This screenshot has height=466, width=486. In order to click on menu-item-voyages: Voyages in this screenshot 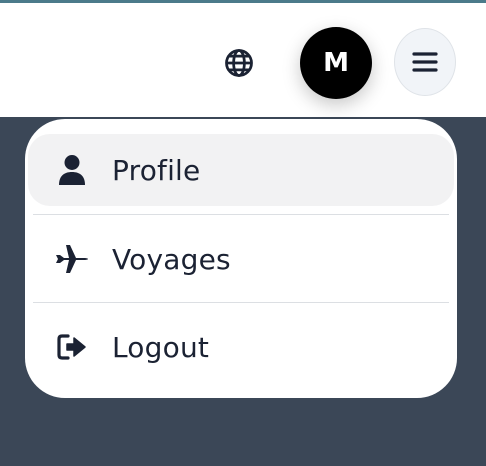, I will do `click(241, 259)`.